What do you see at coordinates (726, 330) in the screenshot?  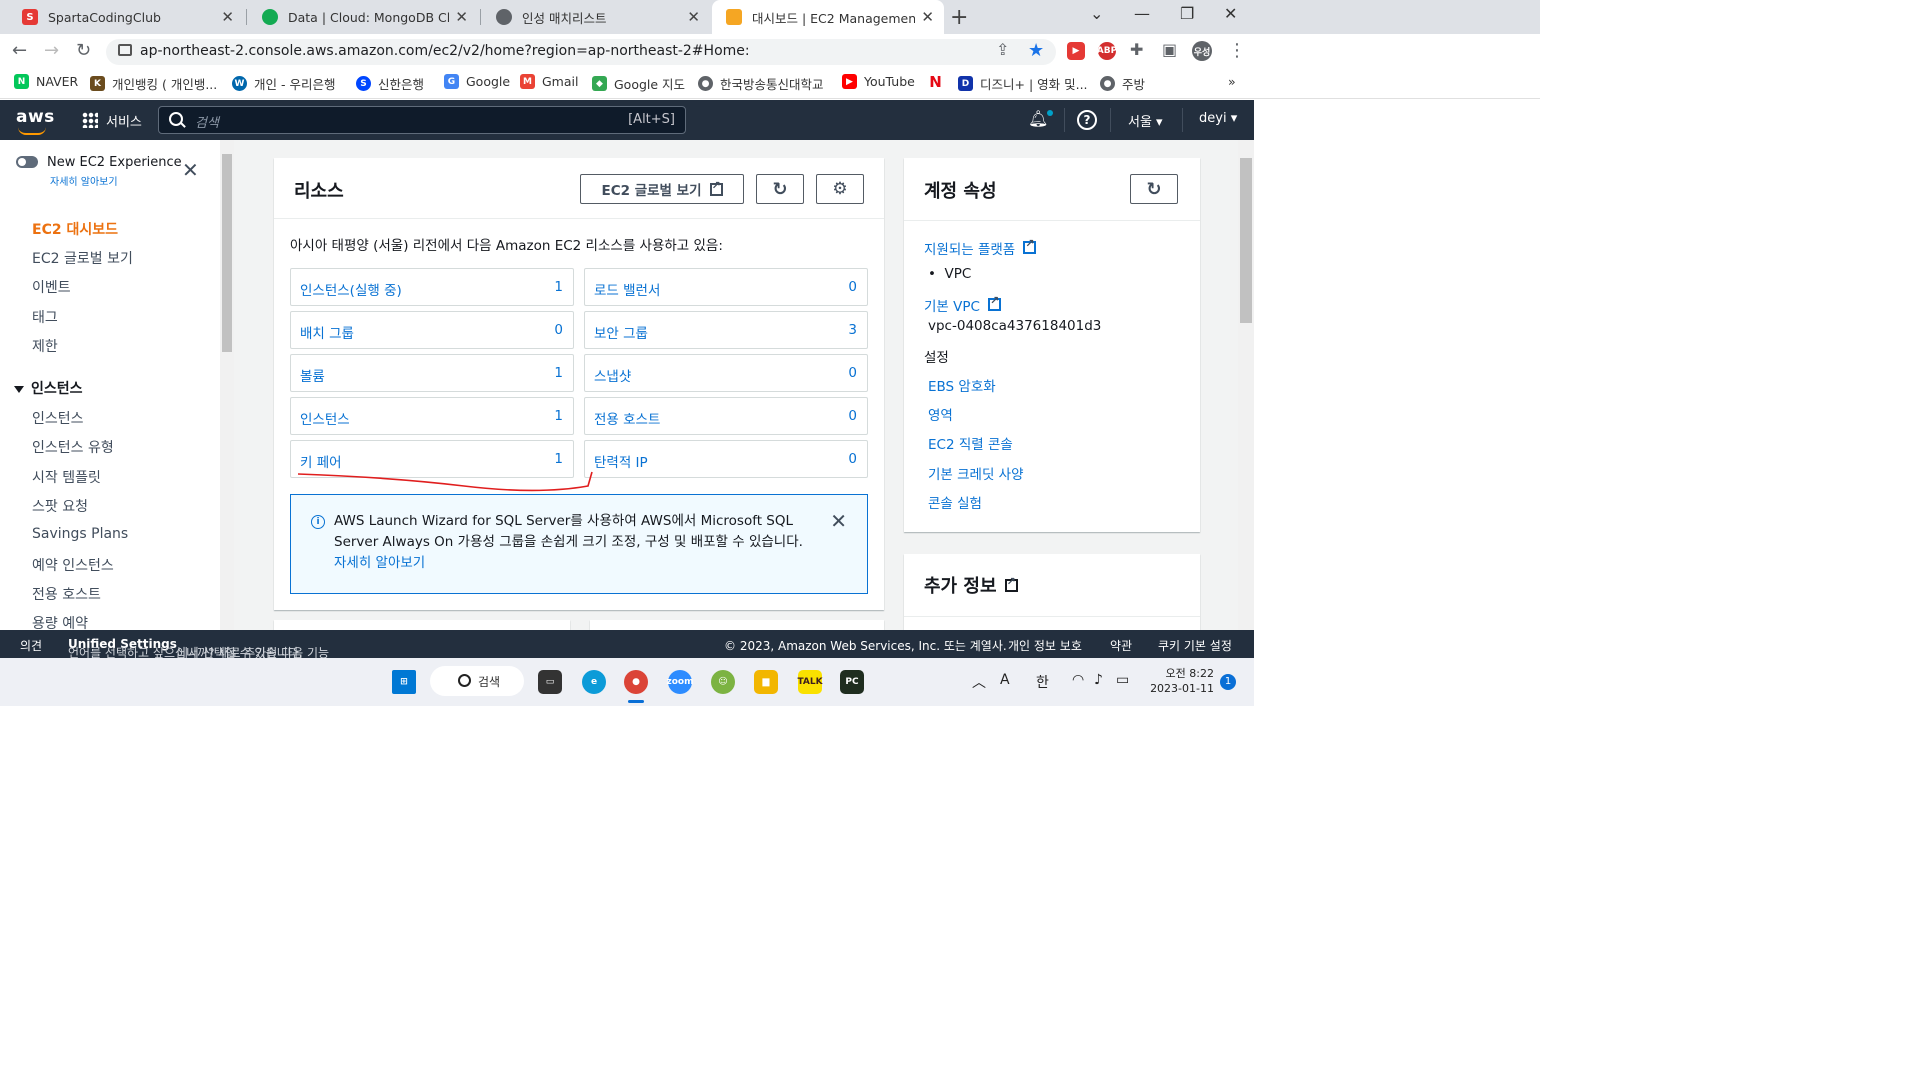 I see `resource-security-groups: 보안 그룹 3` at bounding box center [726, 330].